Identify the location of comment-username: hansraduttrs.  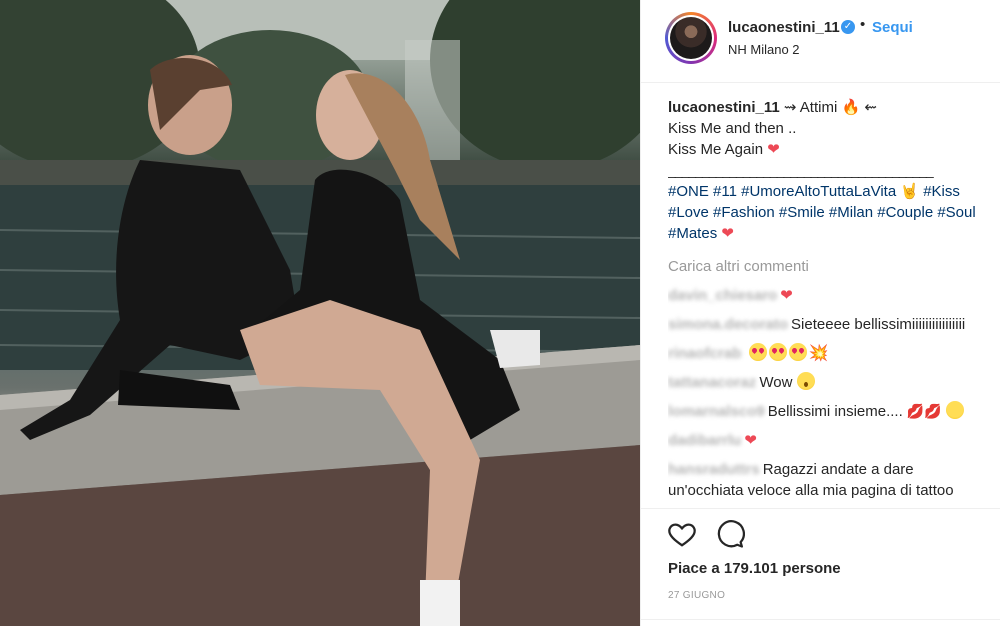
(714, 469).